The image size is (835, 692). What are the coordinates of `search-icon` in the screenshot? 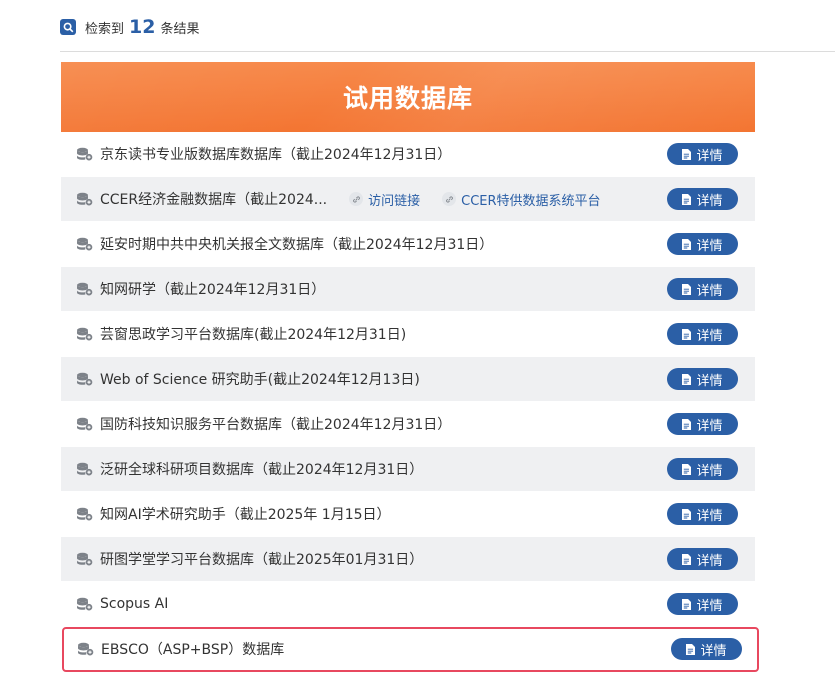 It's located at (68, 27).